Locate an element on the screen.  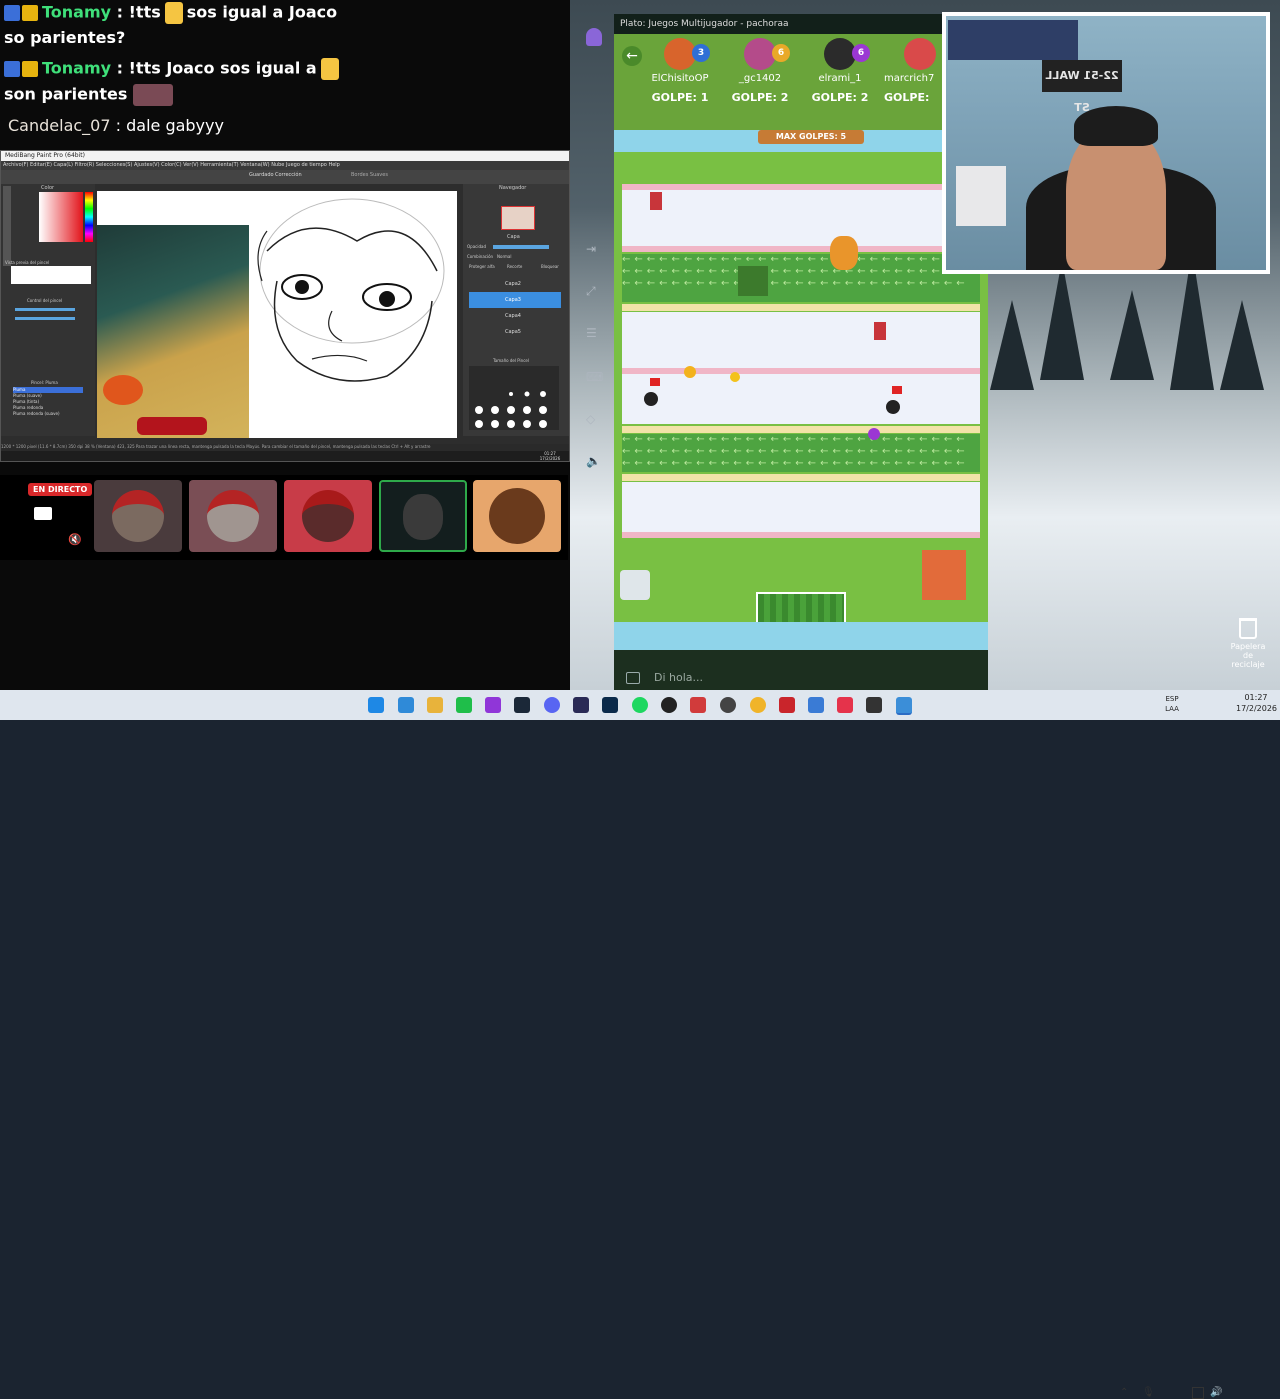
premiere-icon is located at coordinates (581, 705).